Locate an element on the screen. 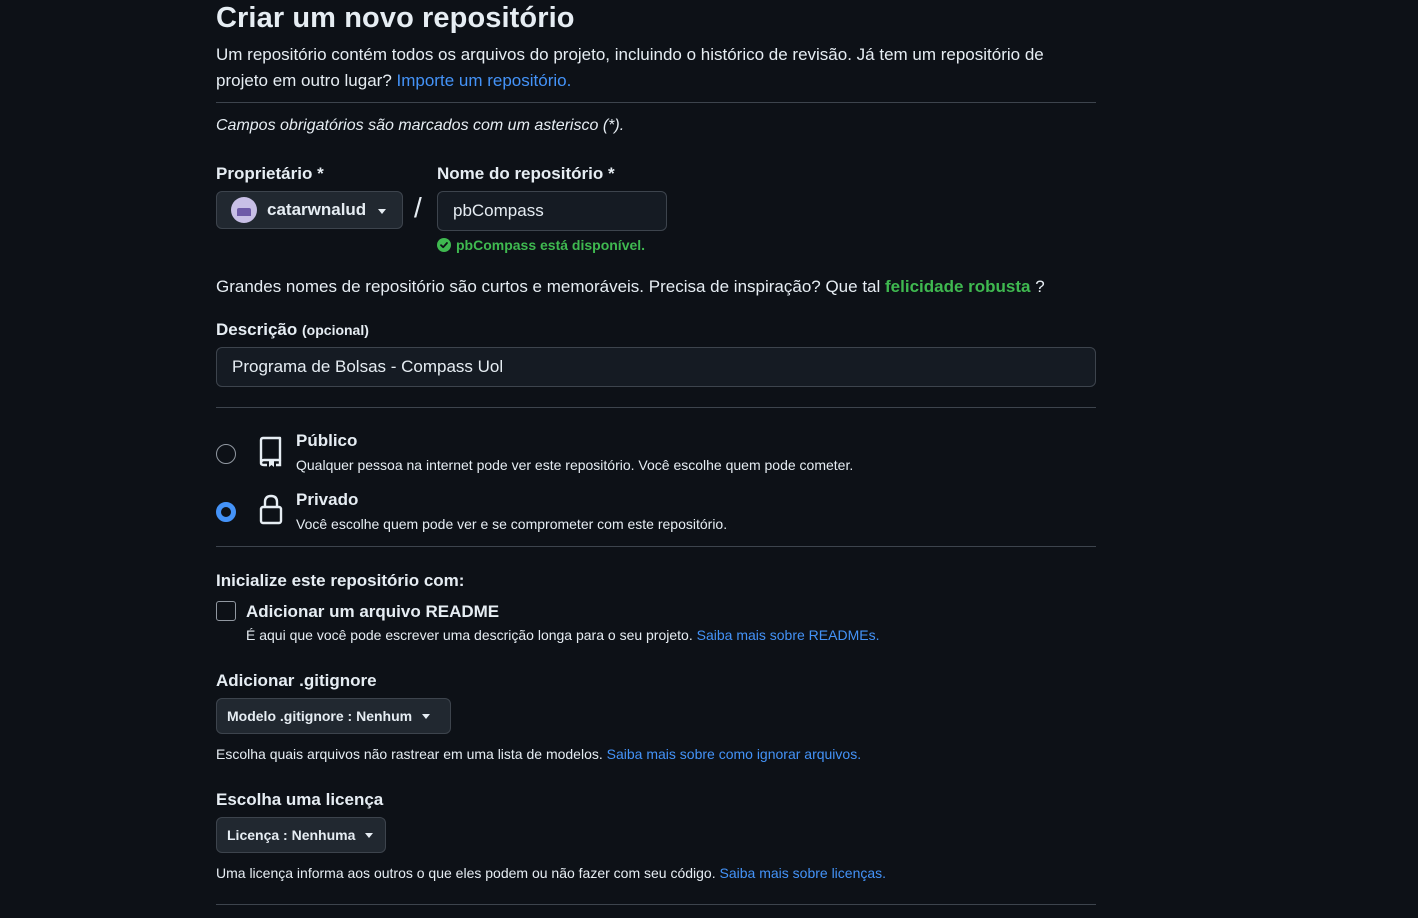 This screenshot has height=918, width=1418. readme-label: Adicionar um arquivo README is located at coordinates (372, 612).